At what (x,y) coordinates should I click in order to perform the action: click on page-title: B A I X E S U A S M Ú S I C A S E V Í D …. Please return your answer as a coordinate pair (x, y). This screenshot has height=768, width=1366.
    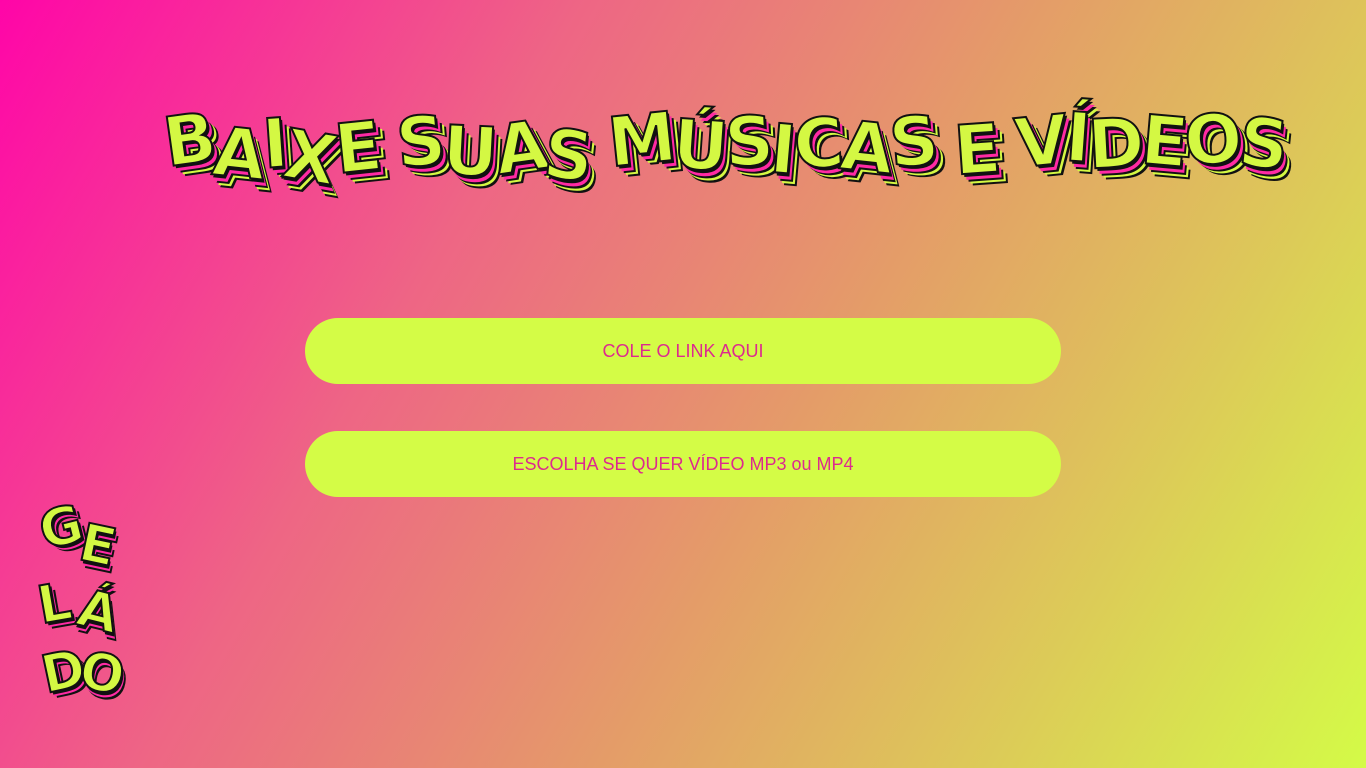
    Looking at the image, I should click on (726, 147).